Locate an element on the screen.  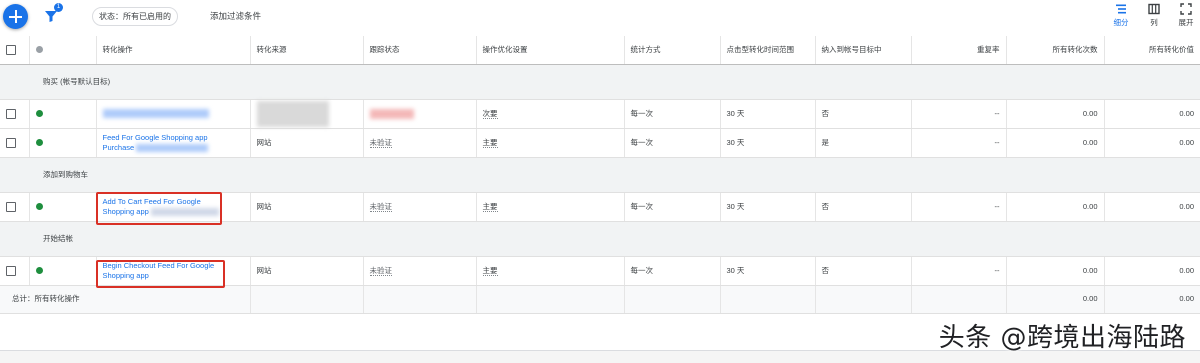
col-tracking-status: 跟踪状态 is located at coordinates (420, 50).